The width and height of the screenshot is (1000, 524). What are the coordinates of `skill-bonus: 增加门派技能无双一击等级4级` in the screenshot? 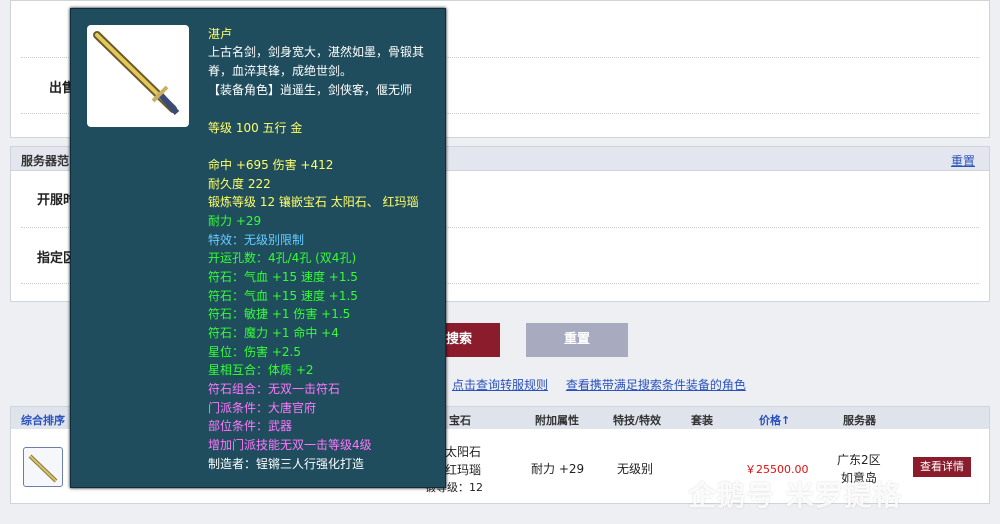 It's located at (290, 445).